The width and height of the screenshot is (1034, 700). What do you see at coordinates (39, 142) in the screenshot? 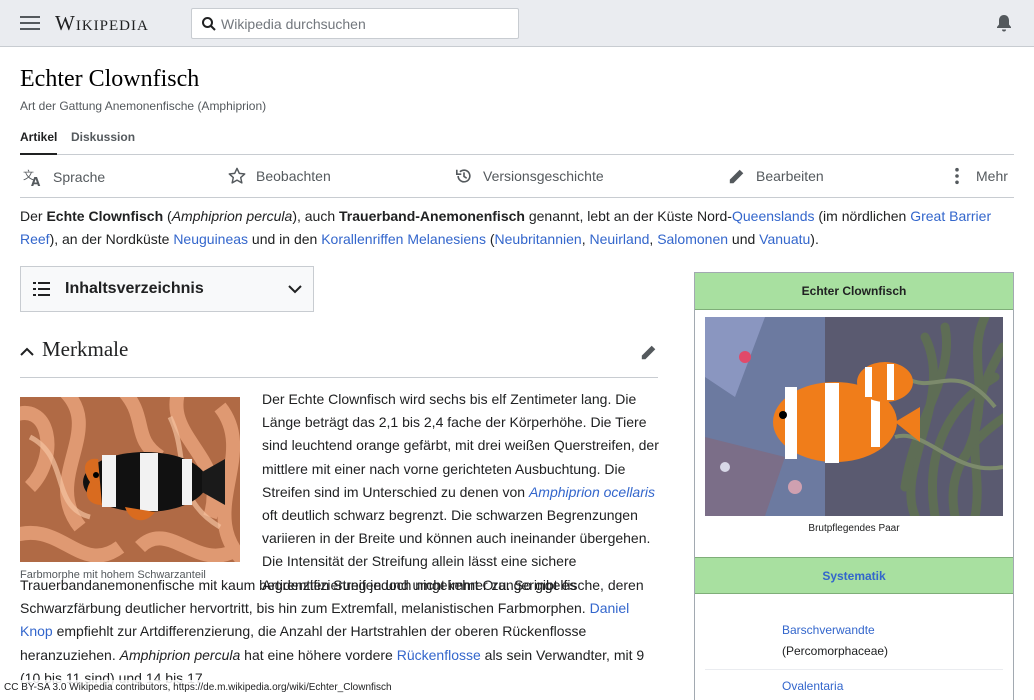
I see `tab-article: Artikel` at bounding box center [39, 142].